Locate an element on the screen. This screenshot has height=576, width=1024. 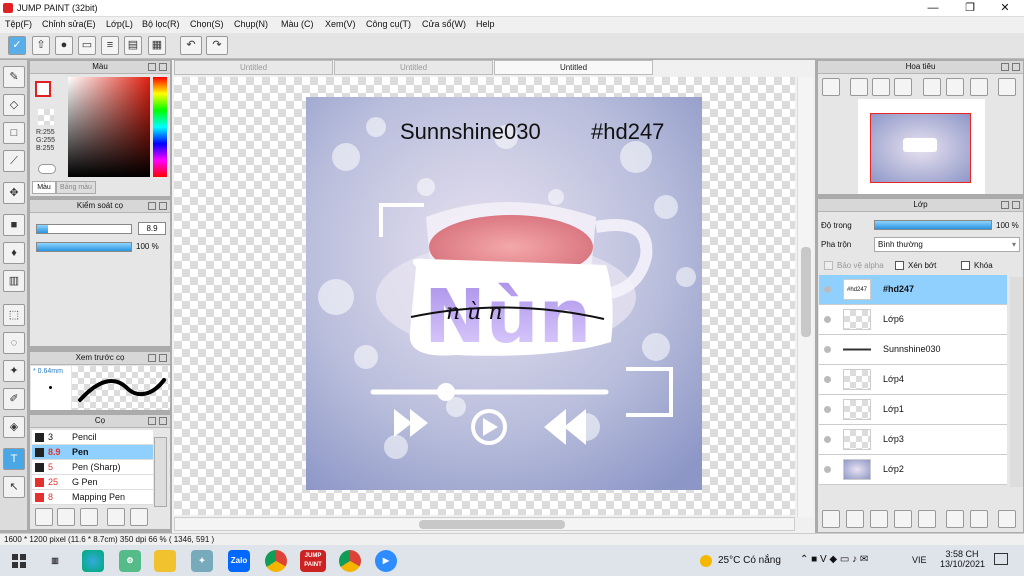
text-tool-icon: T is located at coordinates (14, 459).